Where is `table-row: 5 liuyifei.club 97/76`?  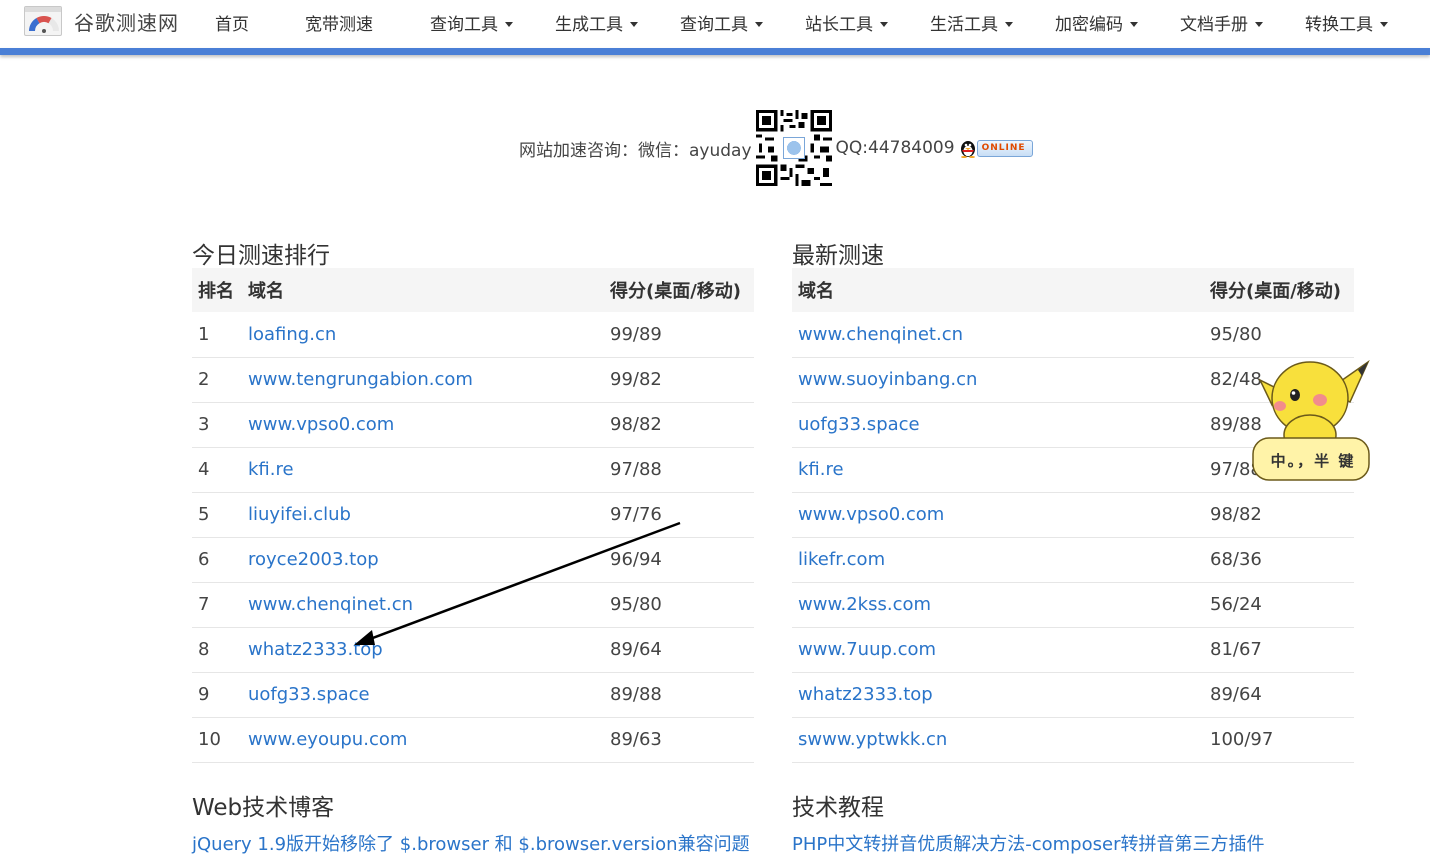
table-row: 5 liuyifei.club 97/76 is located at coordinates (473, 515).